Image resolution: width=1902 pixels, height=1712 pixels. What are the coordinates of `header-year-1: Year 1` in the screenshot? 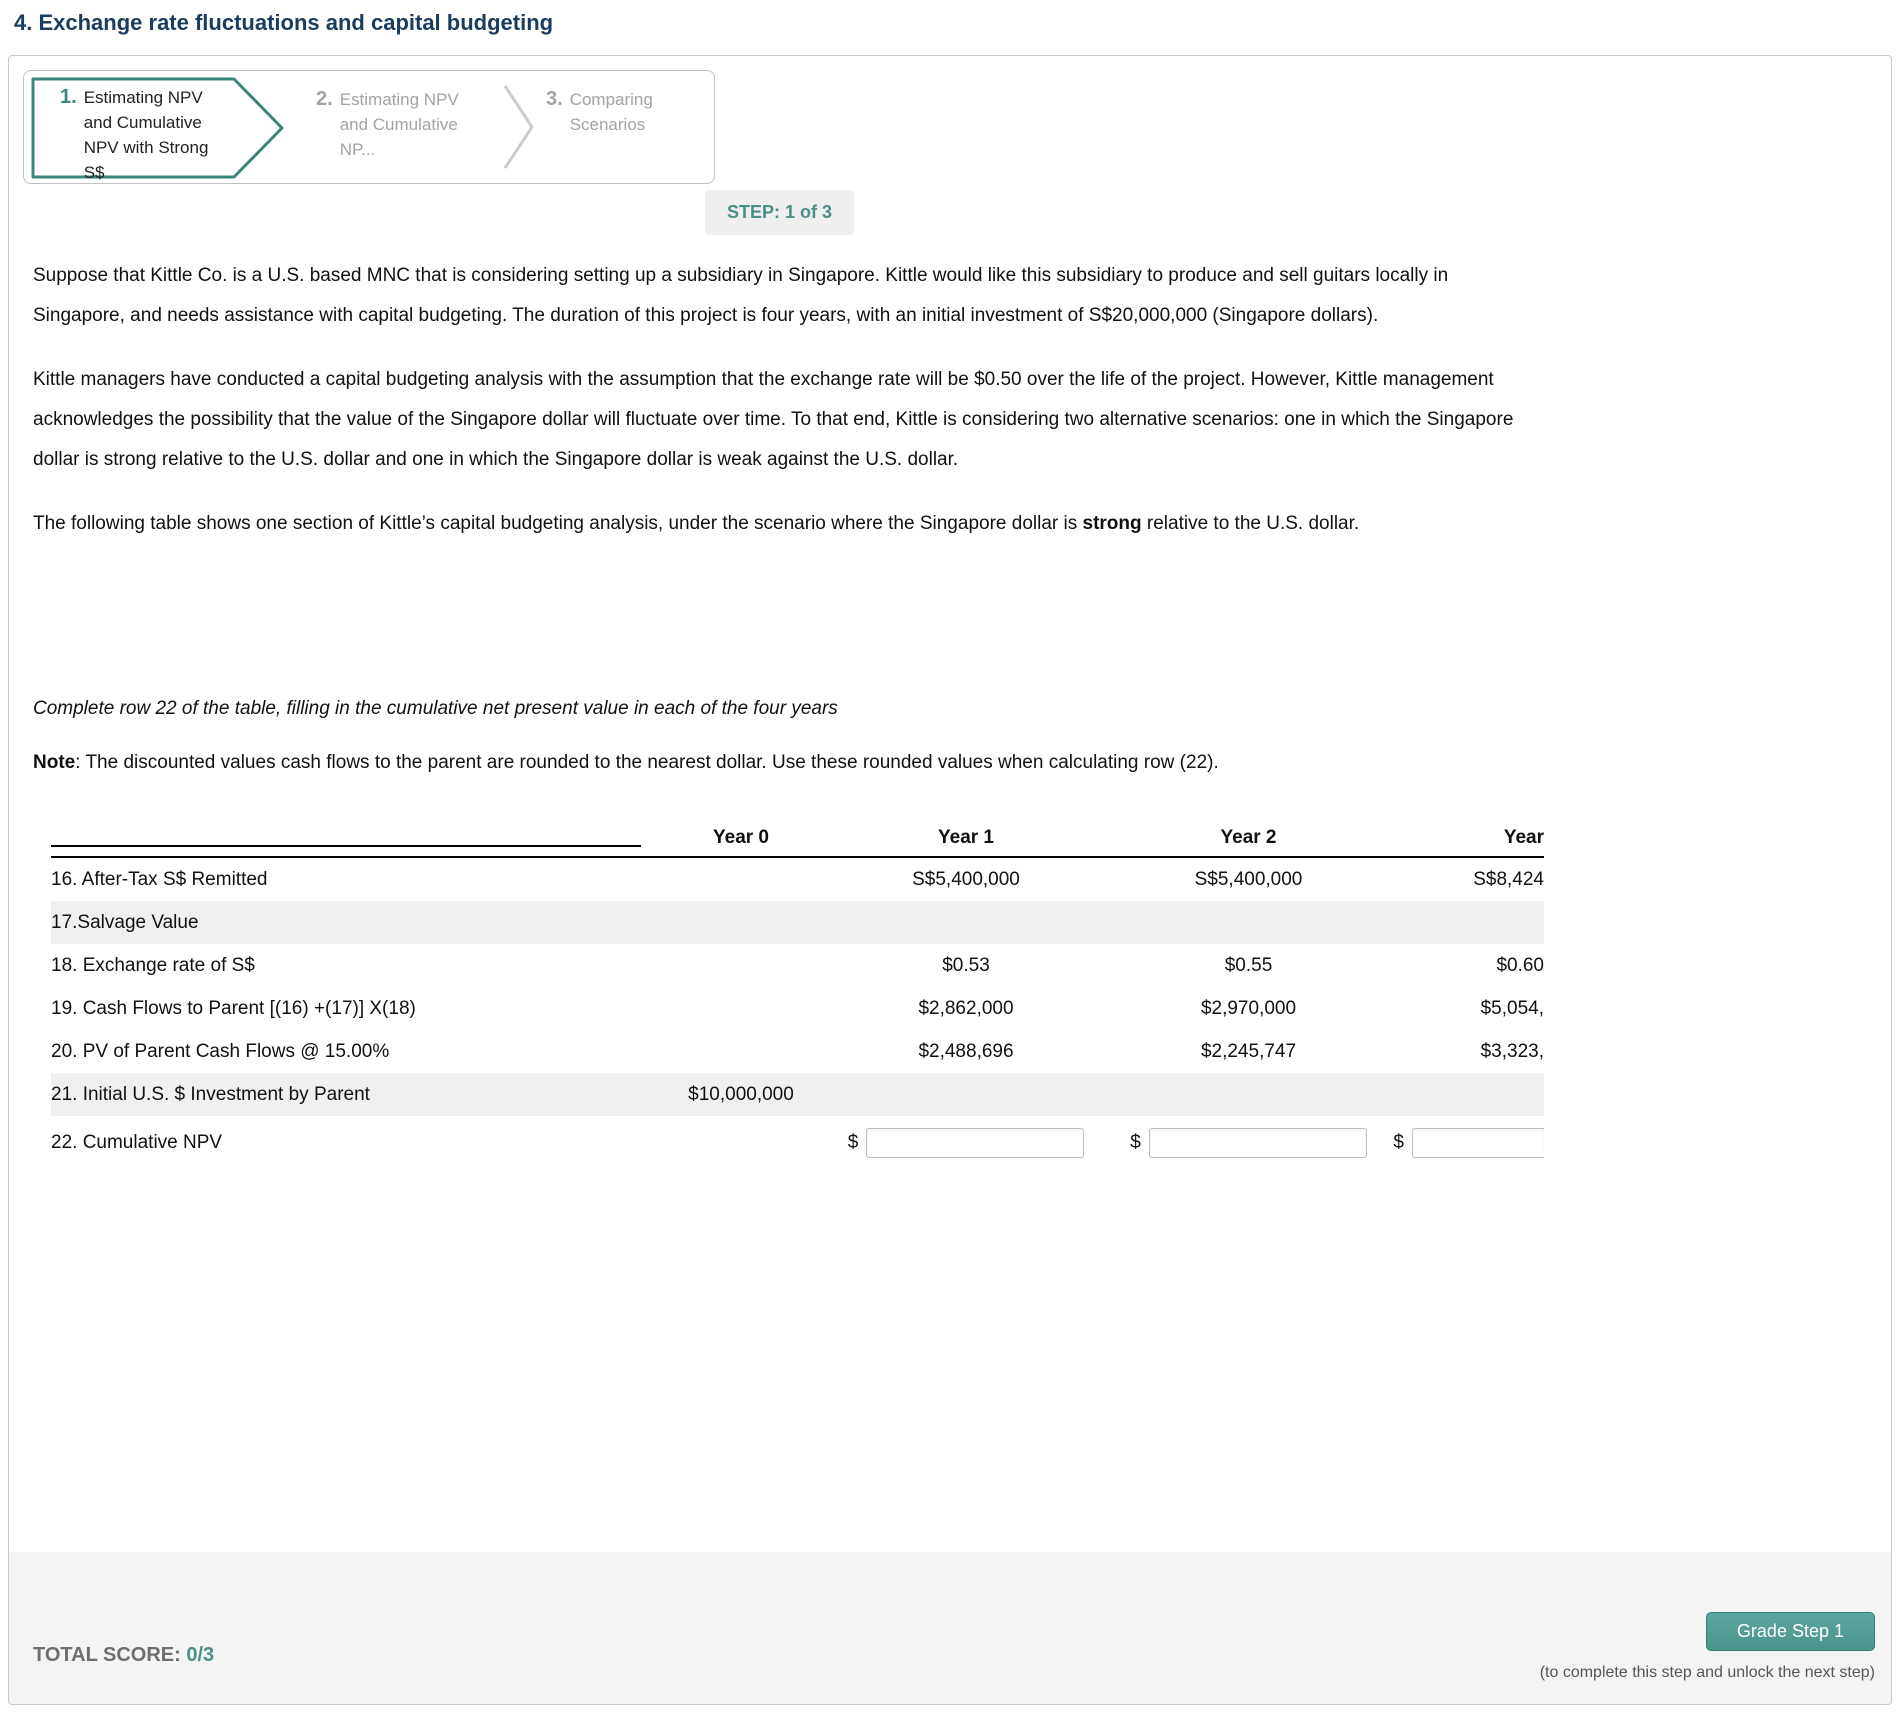 It's located at (966, 837).